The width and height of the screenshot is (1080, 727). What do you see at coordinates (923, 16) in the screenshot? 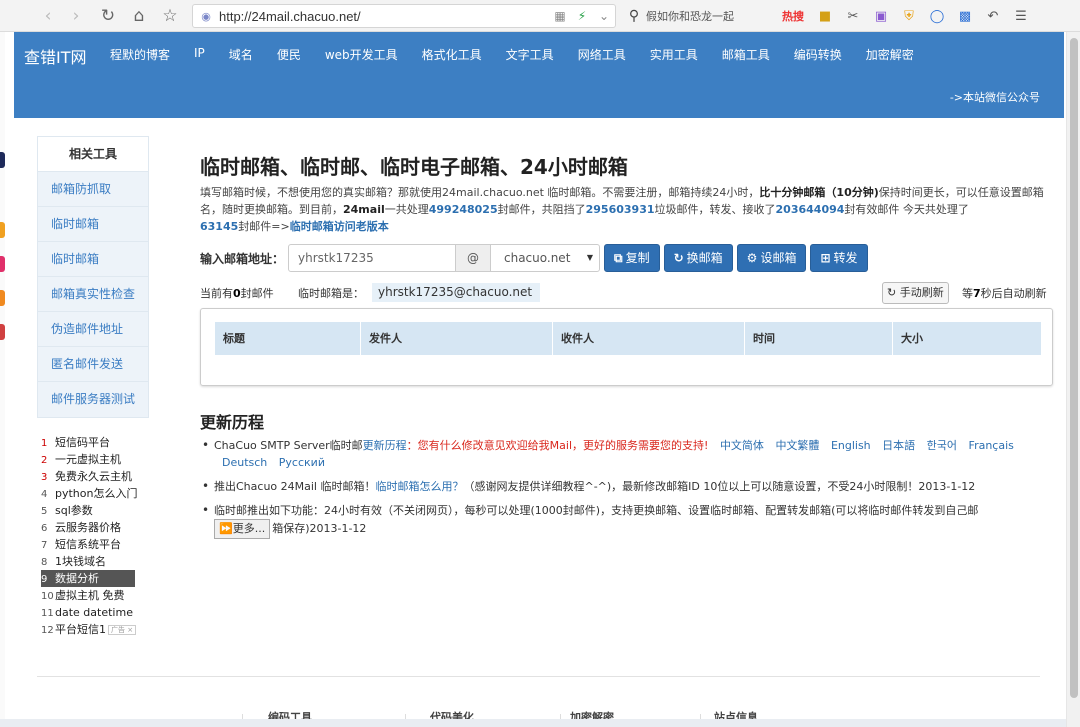
I see `toolbar-extensions: ■ ✂ ▣ ⛨ ◯ ▩ ↶ ☰` at bounding box center [923, 16].